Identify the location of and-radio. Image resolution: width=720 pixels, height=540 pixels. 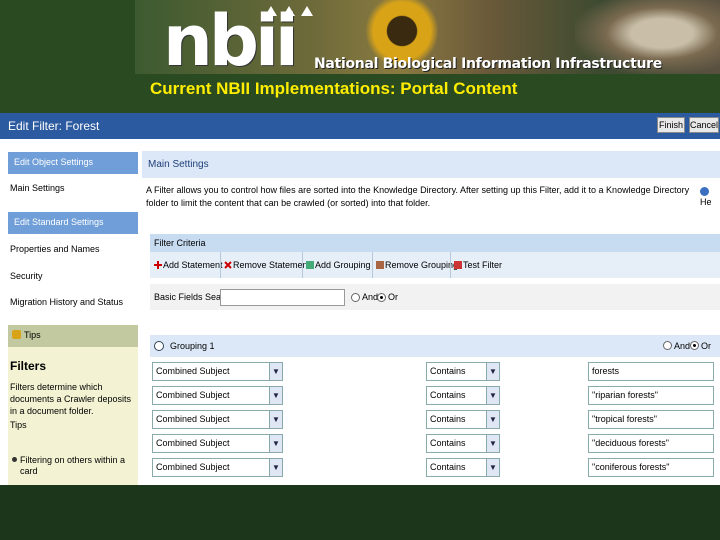
(355, 297).